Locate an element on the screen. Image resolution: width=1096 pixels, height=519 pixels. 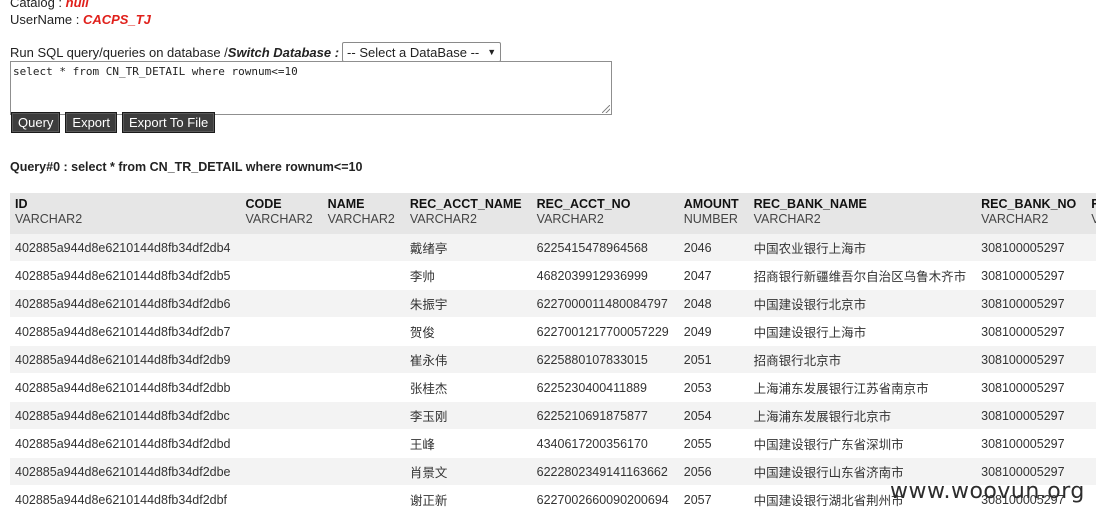
column-name: REC_ACCT_NO is located at coordinates (583, 204).